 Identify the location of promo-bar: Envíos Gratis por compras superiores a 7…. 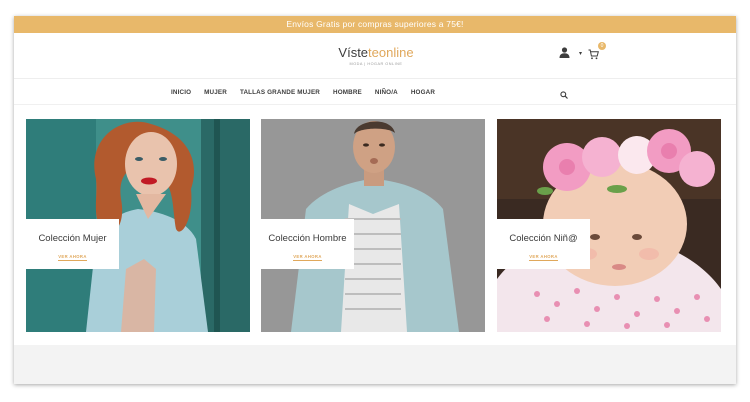
(375, 24).